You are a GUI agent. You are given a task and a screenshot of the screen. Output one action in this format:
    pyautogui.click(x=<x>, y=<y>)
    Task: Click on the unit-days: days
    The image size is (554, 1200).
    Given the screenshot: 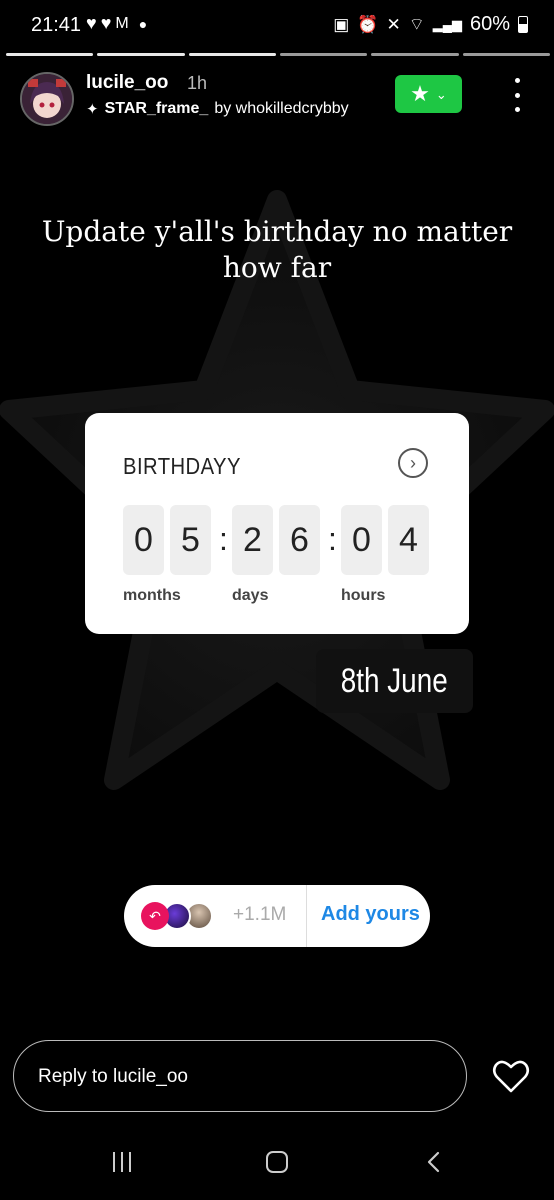 What is the action you would take?
    pyautogui.click(x=250, y=595)
    